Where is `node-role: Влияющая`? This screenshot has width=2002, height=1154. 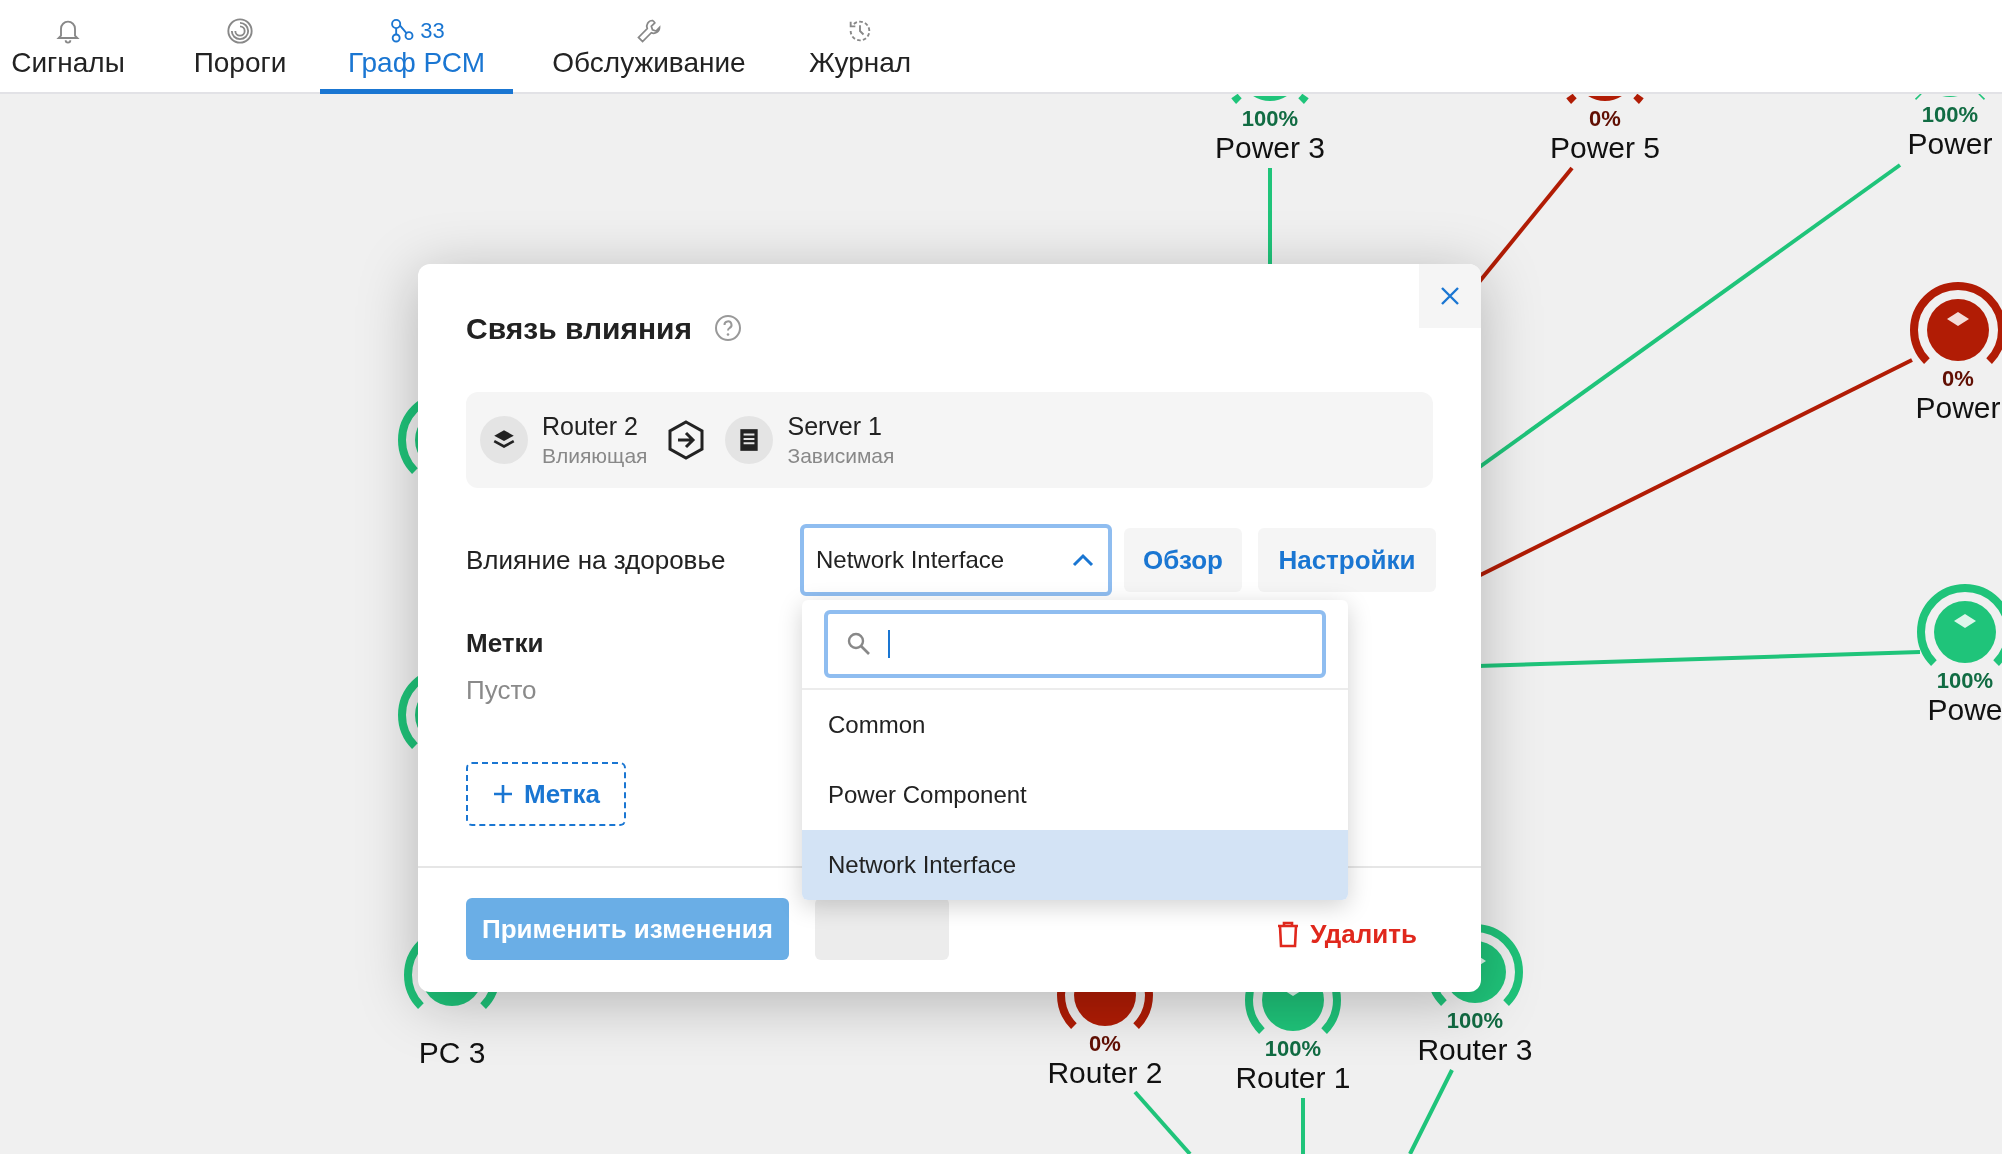 node-role: Влияющая is located at coordinates (595, 455).